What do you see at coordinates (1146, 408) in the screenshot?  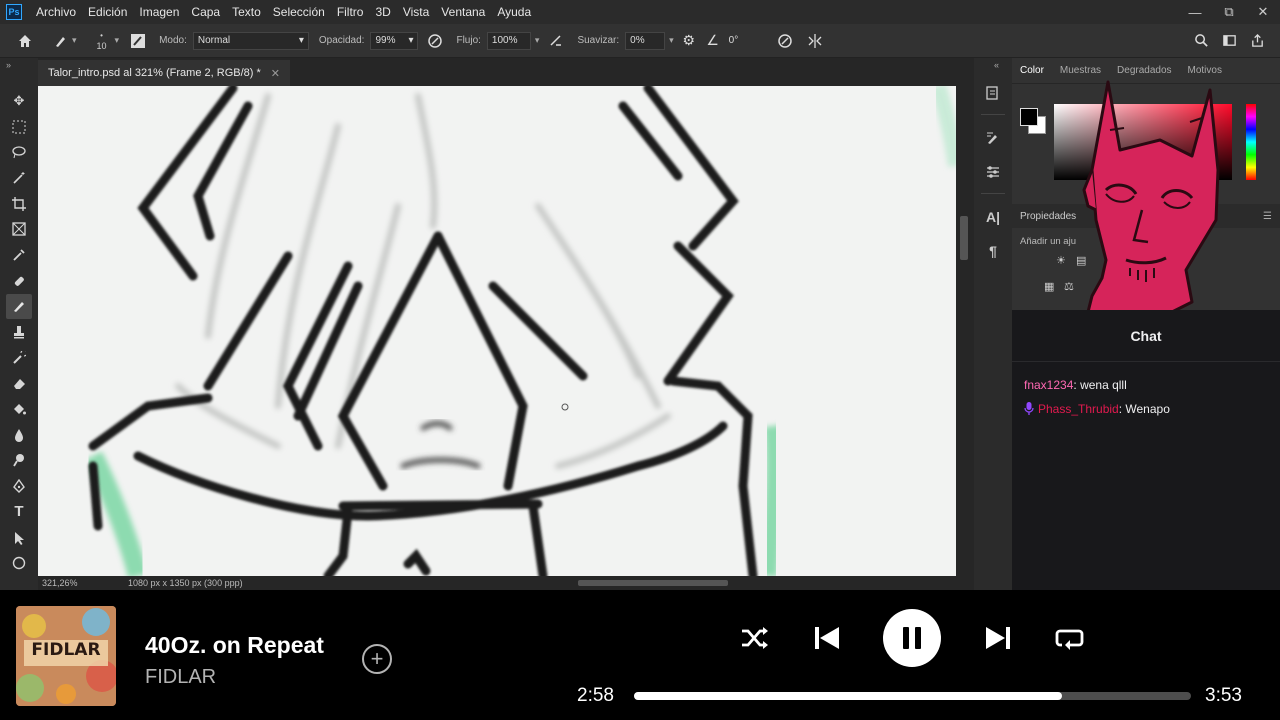 I see `chat-message: Phass_Thrubid: Wenapo` at bounding box center [1146, 408].